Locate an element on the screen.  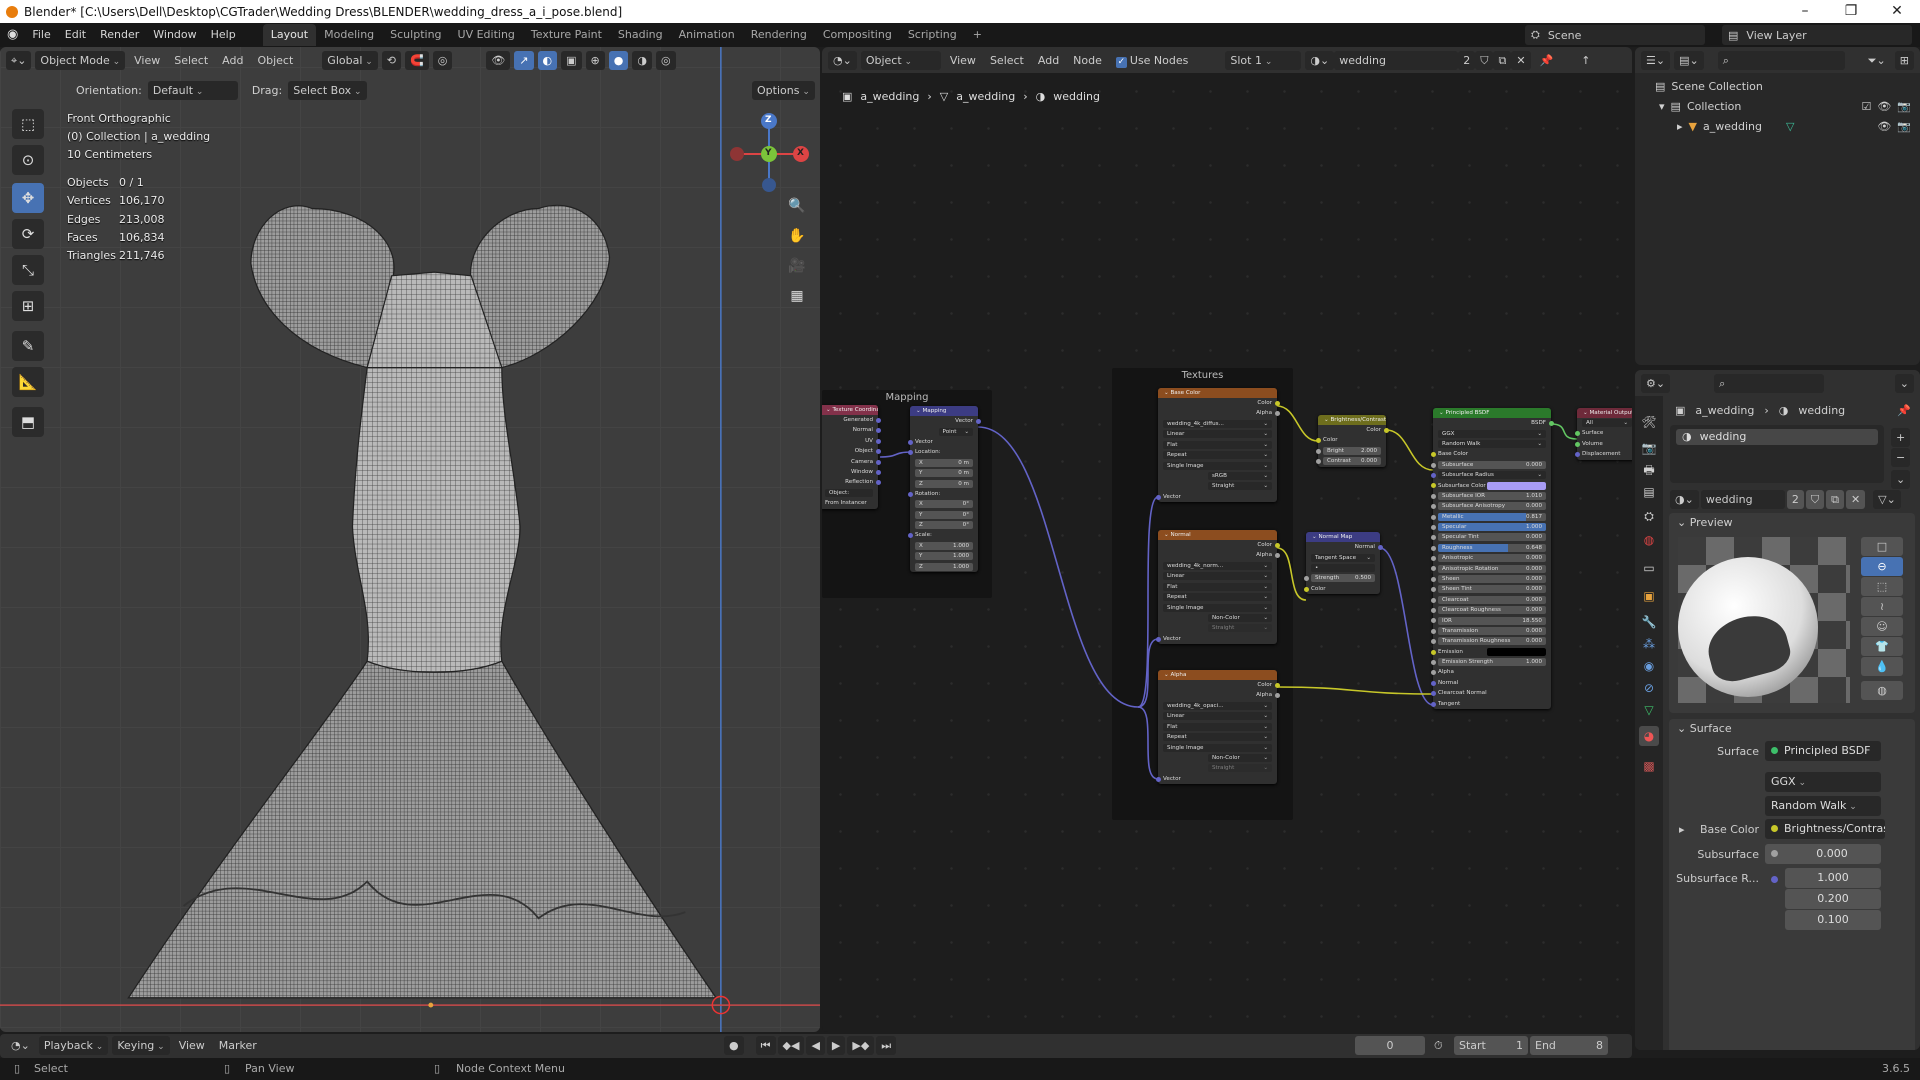
node-field: Sheen 0.000 is located at coordinates (1492, 579).